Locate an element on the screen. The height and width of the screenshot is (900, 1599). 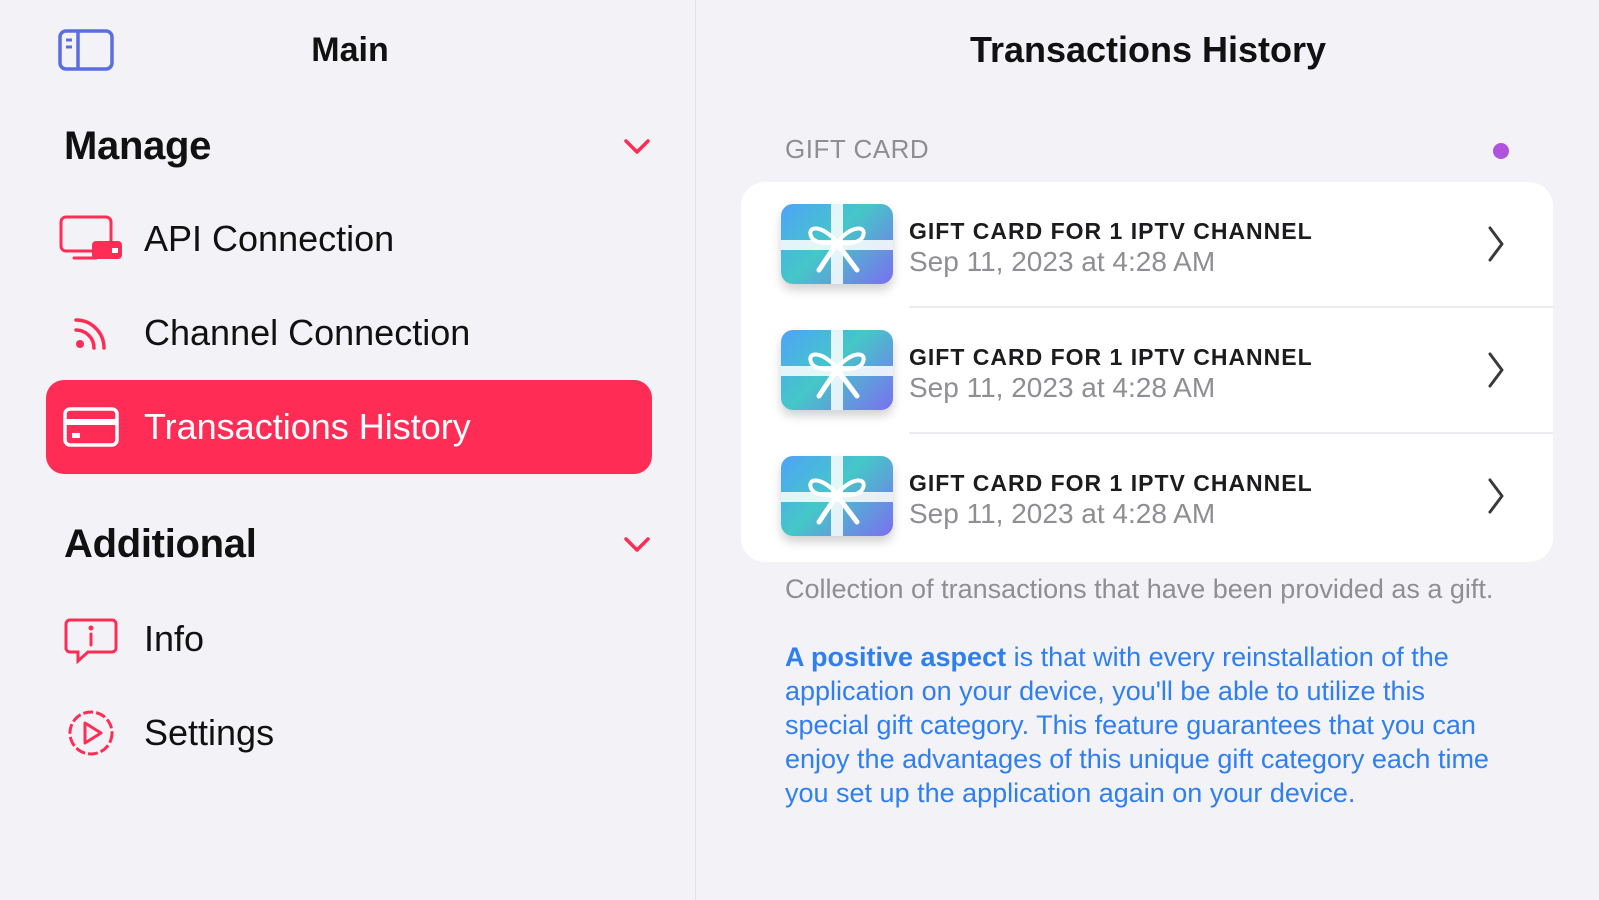
sidebar-item-transactions-history: Transactions History is located at coordinates (349, 427).